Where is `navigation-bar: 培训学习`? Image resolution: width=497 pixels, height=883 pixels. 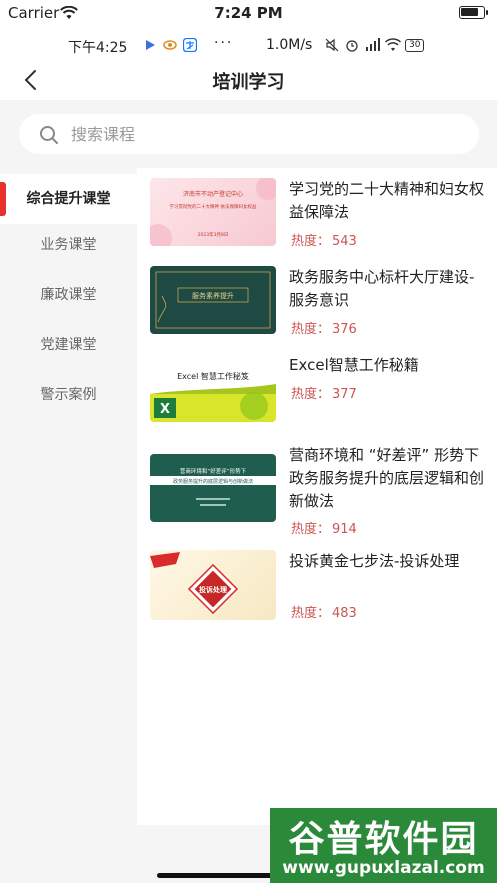
navigation-bar: 培训学习 is located at coordinates (248, 80).